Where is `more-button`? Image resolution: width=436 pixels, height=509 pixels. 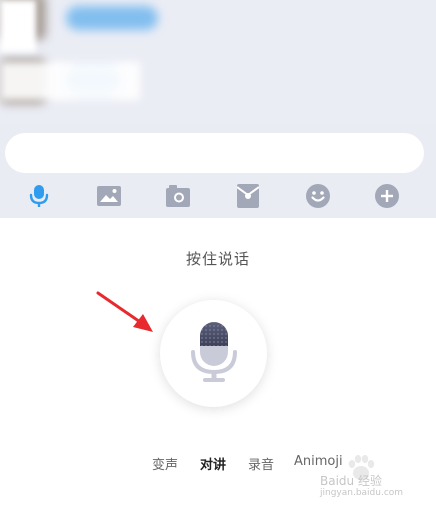 more-button is located at coordinates (387, 196).